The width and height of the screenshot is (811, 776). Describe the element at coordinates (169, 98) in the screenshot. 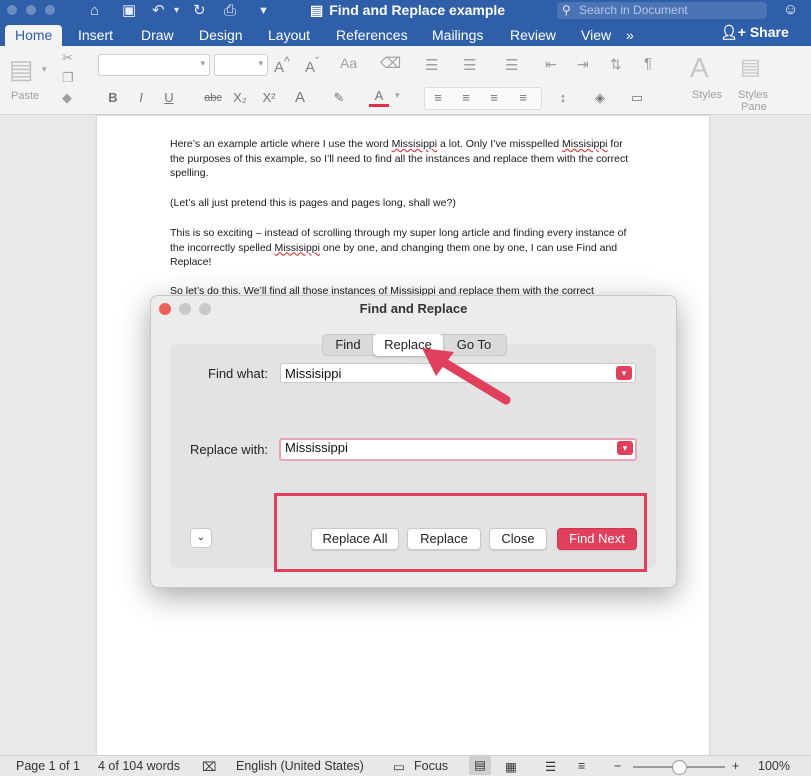

I see `underline-button: U` at that location.